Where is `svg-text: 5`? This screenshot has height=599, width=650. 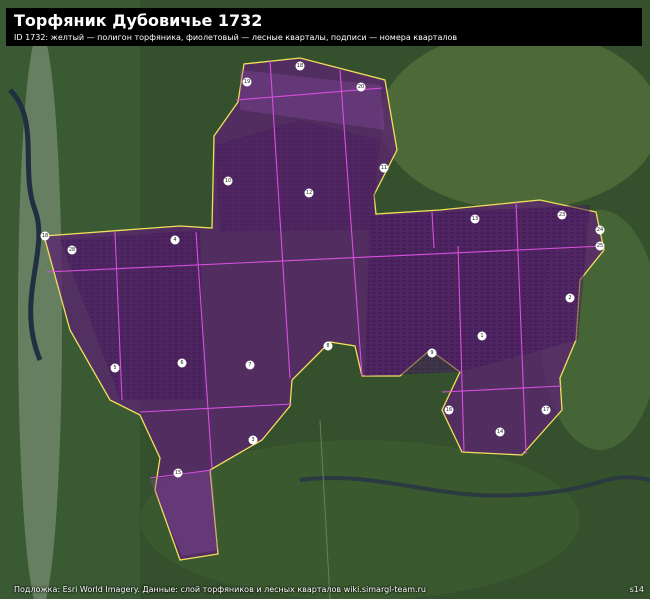
svg-text: 5 is located at coordinates (114, 368).